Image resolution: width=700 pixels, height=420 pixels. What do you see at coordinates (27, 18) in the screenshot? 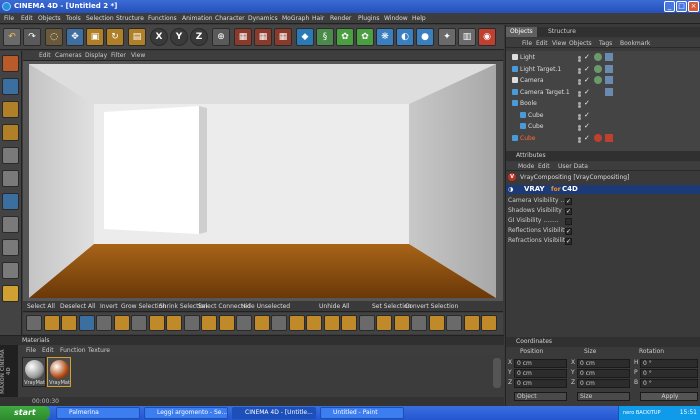
I see `menu-edit: Edit` at bounding box center [27, 18].